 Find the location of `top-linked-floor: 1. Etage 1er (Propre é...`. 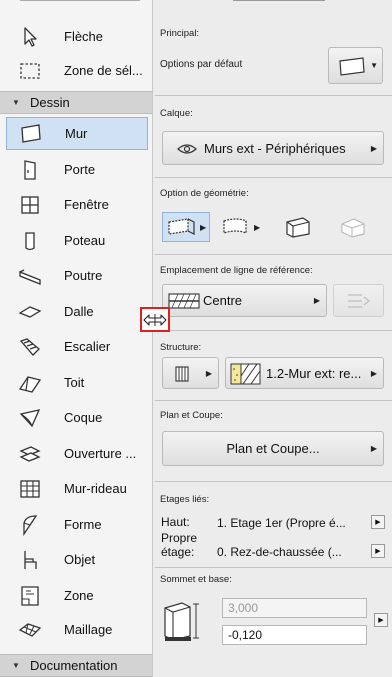

top-linked-floor: 1. Etage 1er (Propre é... is located at coordinates (281, 523).